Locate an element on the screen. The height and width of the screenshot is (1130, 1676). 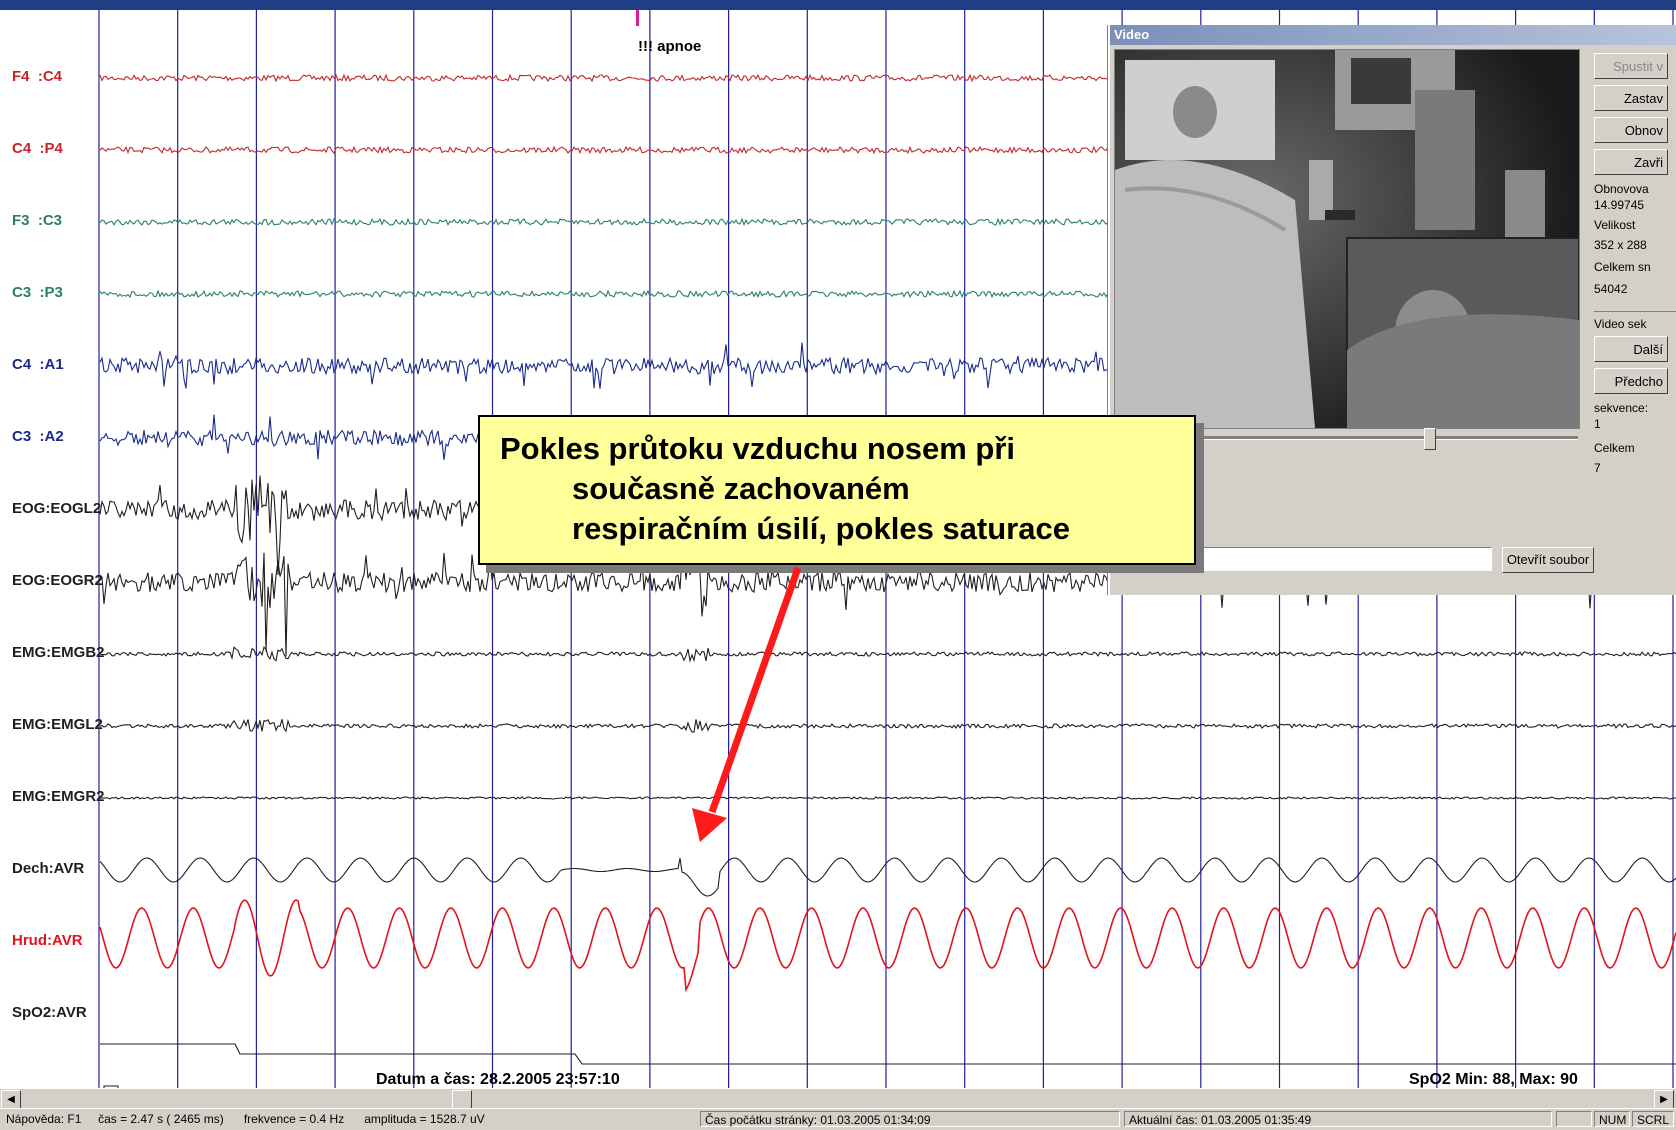
status-current-time: Aktuální čas: 01.03.2005 01:35:49 is located at coordinates (1338, 1119).